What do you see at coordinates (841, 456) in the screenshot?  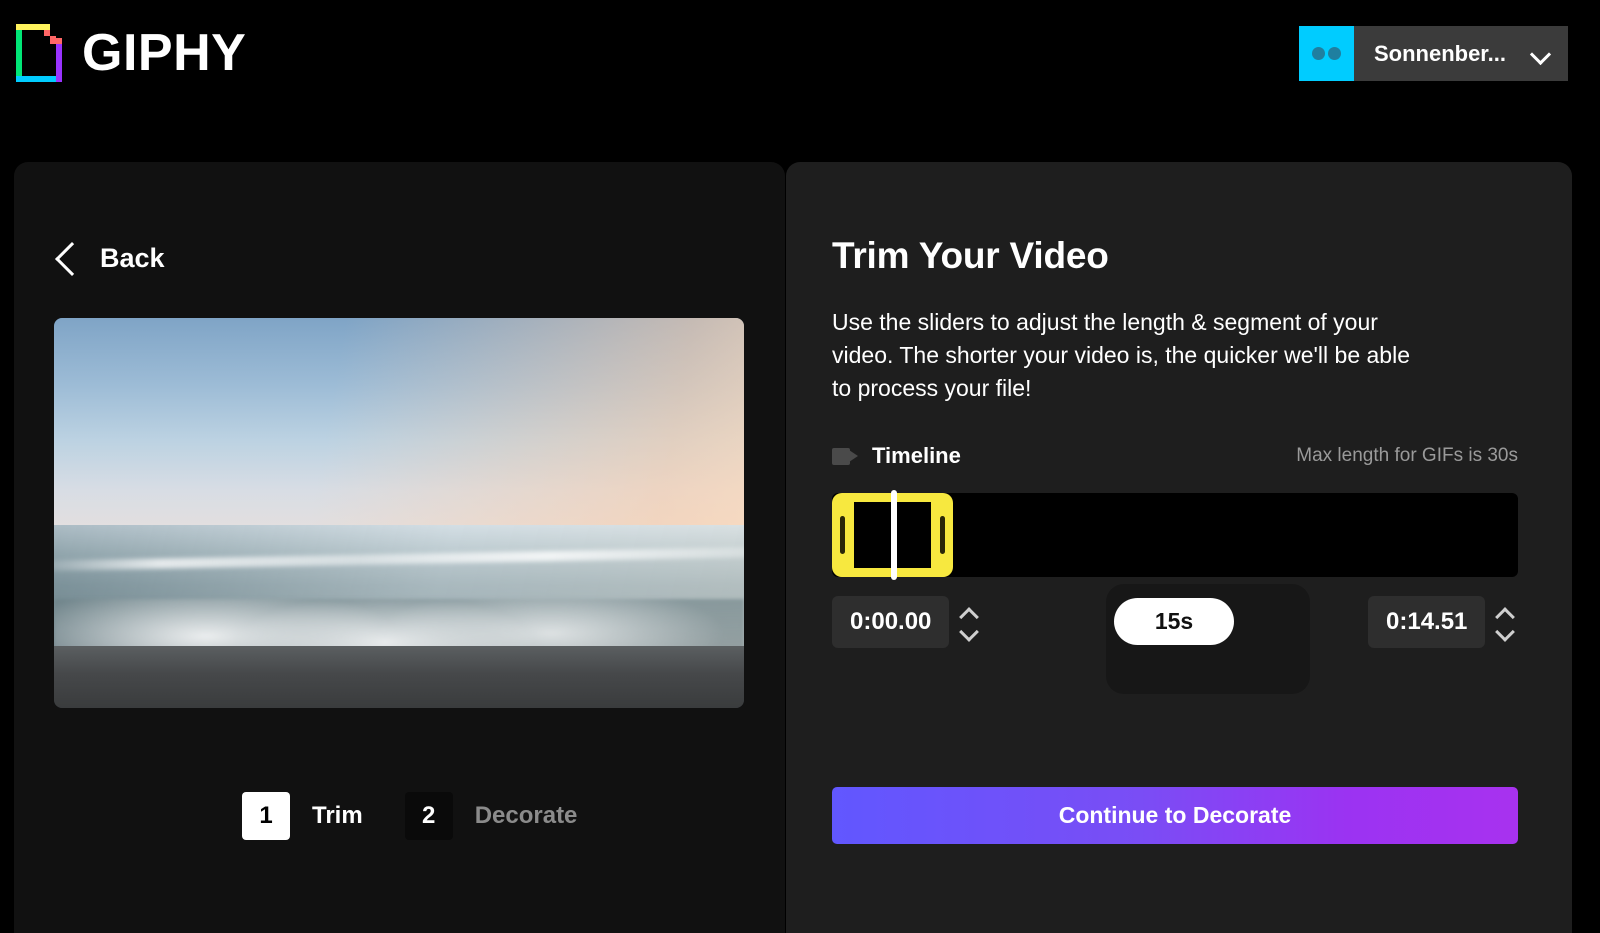 I see `camera-body` at bounding box center [841, 456].